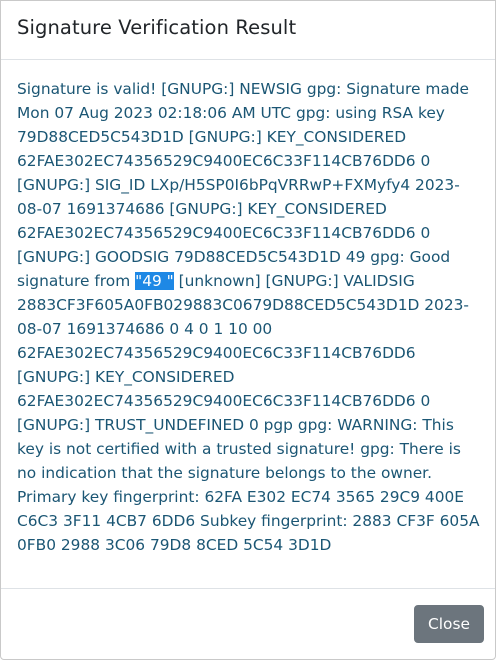 The width and height of the screenshot is (496, 660). I want to click on close-button: Close, so click(449, 624).